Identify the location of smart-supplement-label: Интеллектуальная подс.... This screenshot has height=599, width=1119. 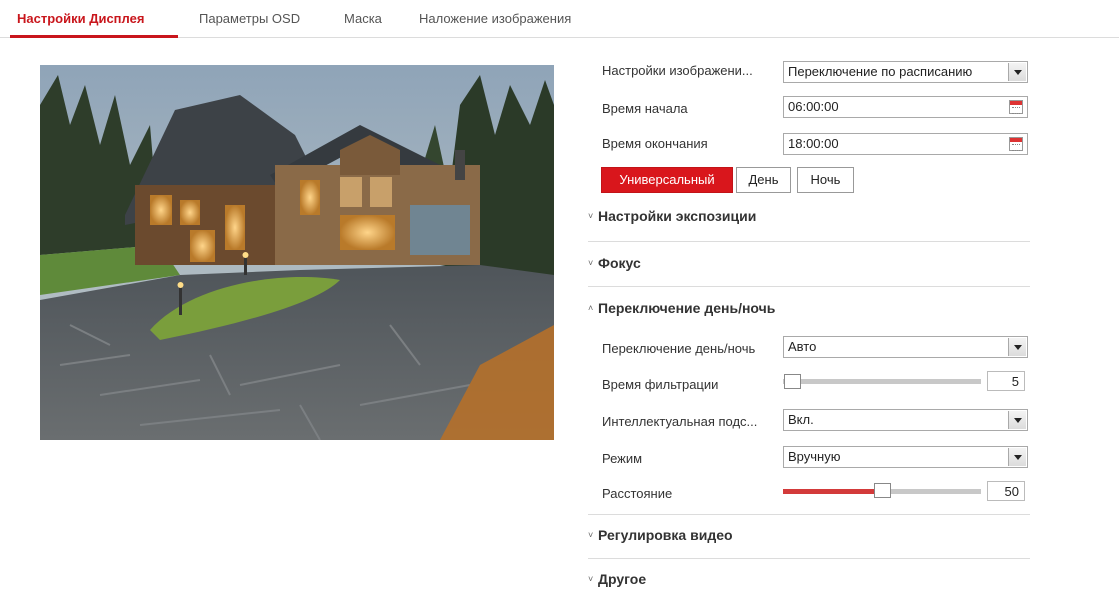
(680, 421).